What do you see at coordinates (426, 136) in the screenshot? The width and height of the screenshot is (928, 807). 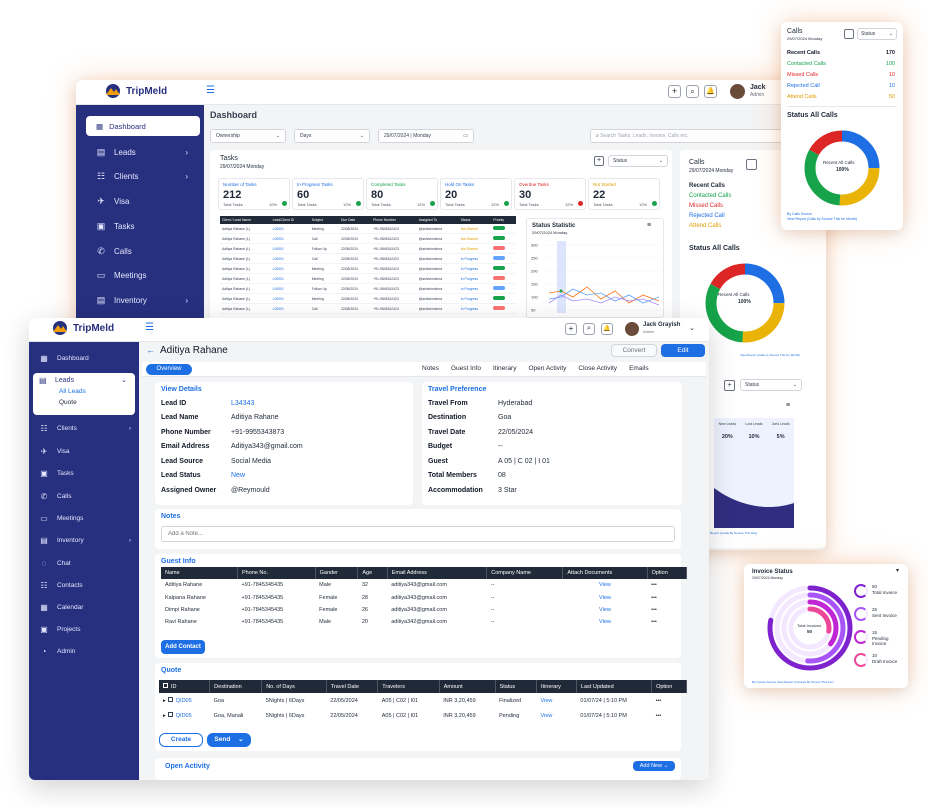 I see `date-picker: 29/07/2024 | Monday ▭` at bounding box center [426, 136].